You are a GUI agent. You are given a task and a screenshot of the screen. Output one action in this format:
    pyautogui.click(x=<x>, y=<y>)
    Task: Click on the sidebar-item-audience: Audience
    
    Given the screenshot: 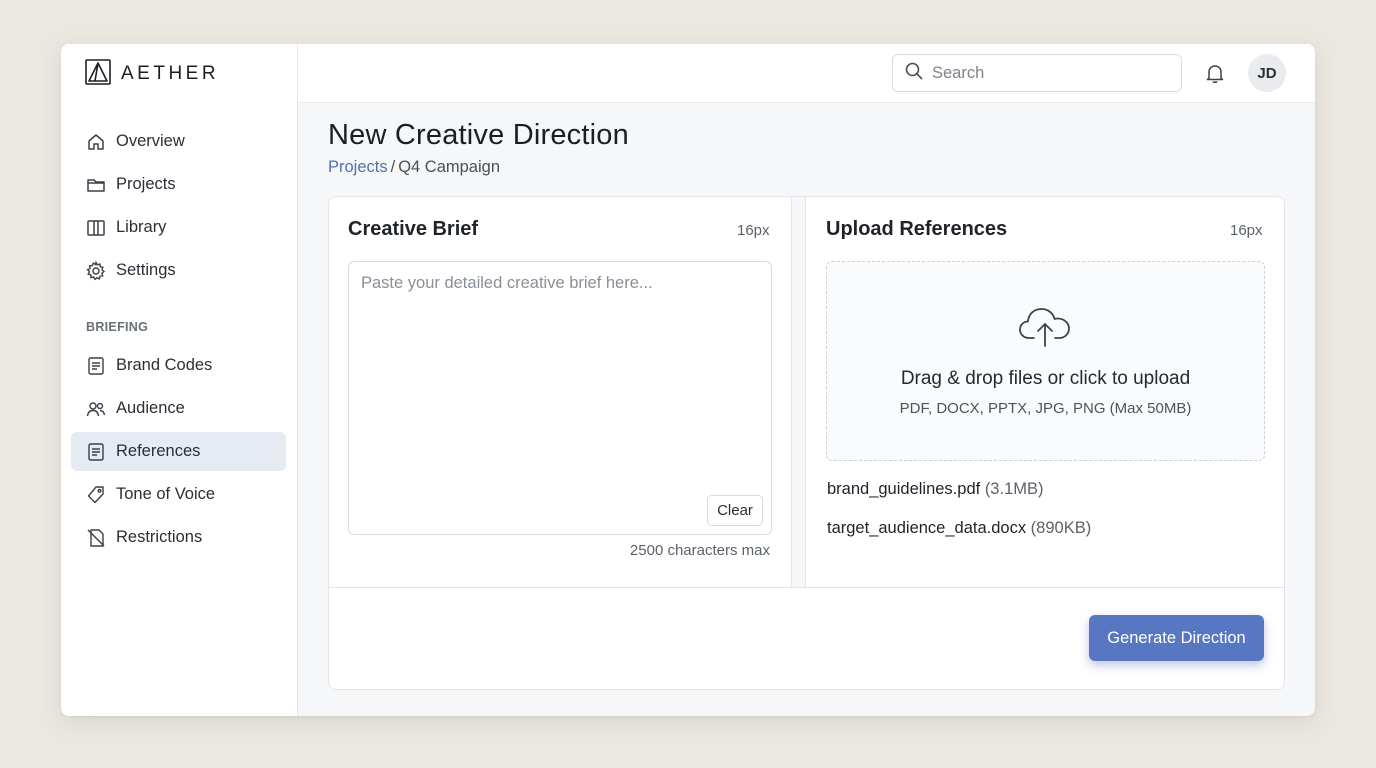 What is the action you would take?
    pyautogui.click(x=178, y=408)
    